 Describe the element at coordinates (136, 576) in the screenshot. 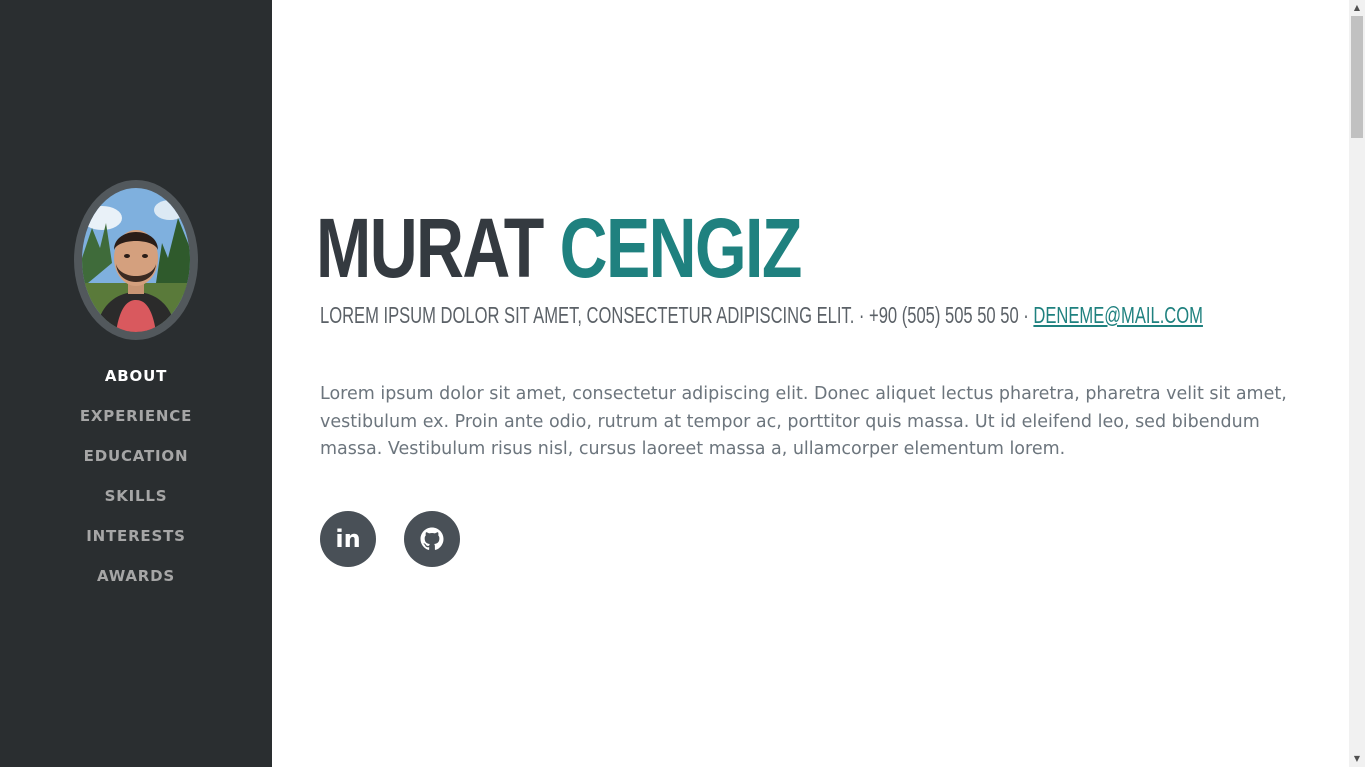

I see `nav-item-awards: AWARDS` at that location.